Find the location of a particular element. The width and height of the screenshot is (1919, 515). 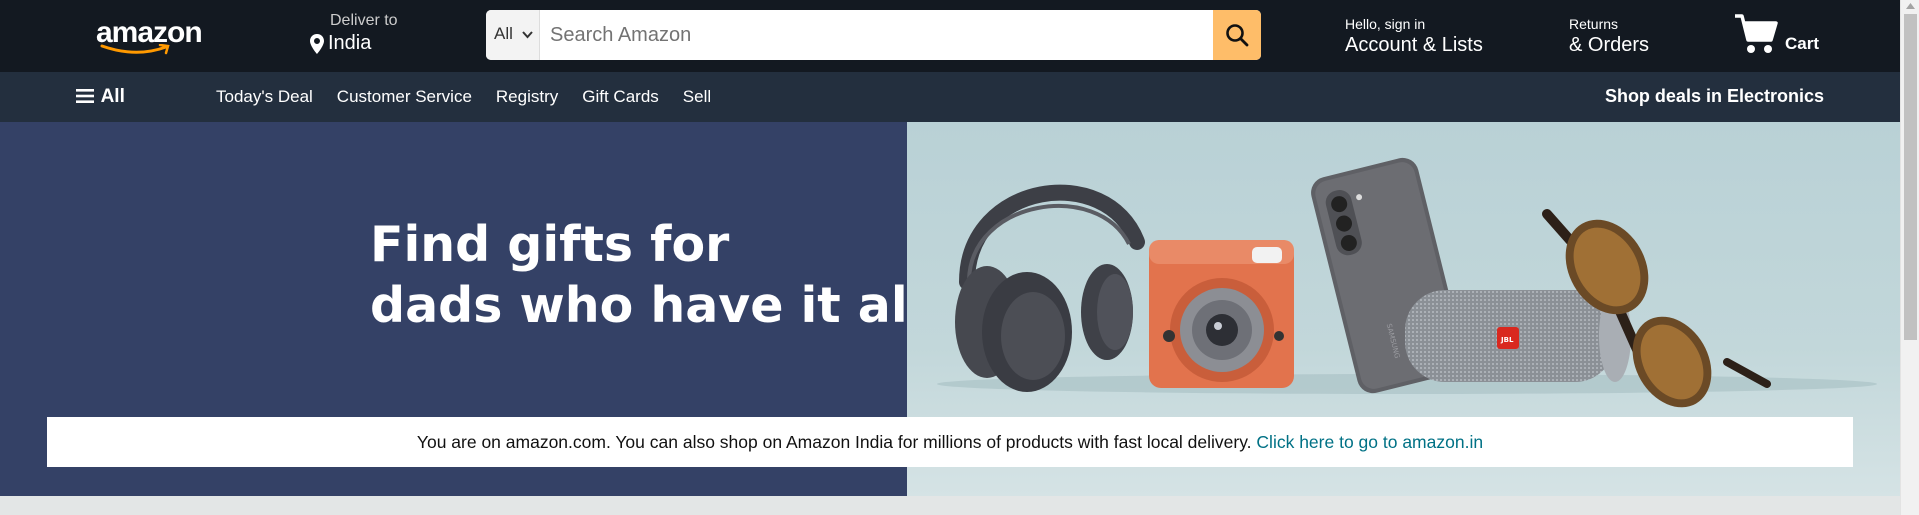

cart-label: Cart is located at coordinates (1802, 43).